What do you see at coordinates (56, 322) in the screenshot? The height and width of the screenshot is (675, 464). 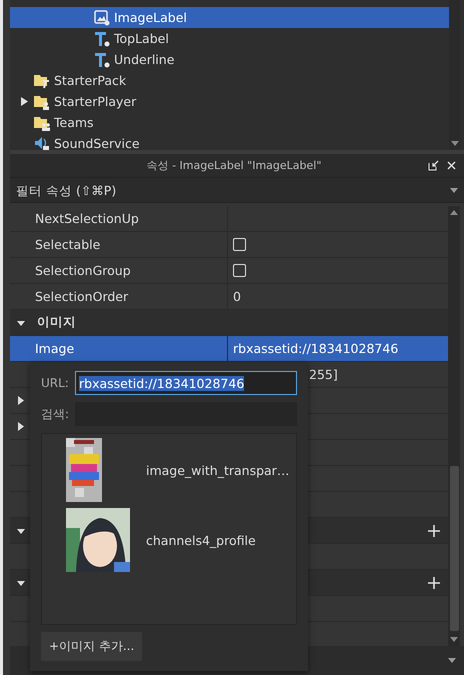 I see `category-label: 이미지` at bounding box center [56, 322].